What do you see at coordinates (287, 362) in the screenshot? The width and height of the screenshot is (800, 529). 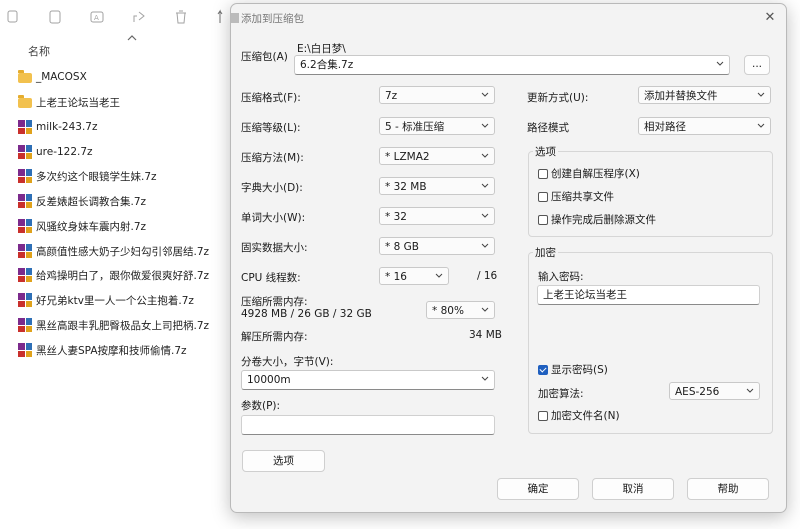 I see `split-label: 分卷大小，字节(V):` at bounding box center [287, 362].